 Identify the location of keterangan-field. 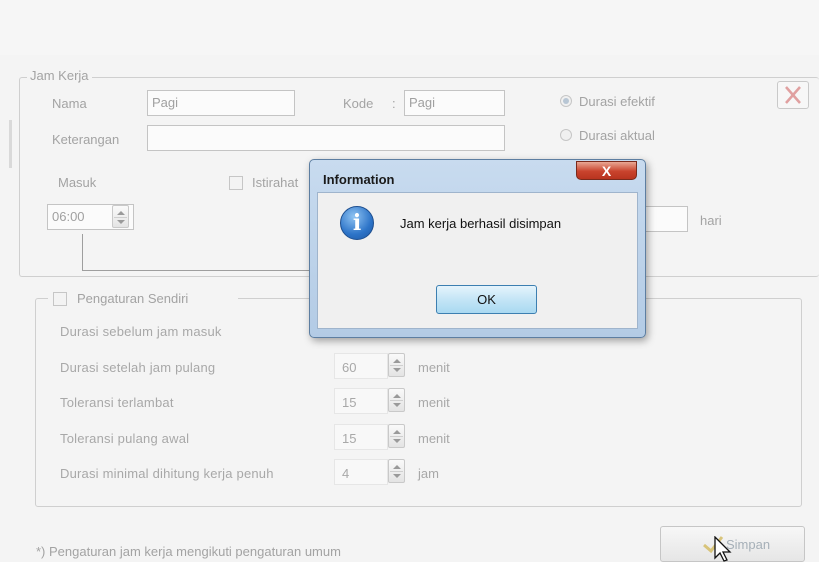
(326, 138).